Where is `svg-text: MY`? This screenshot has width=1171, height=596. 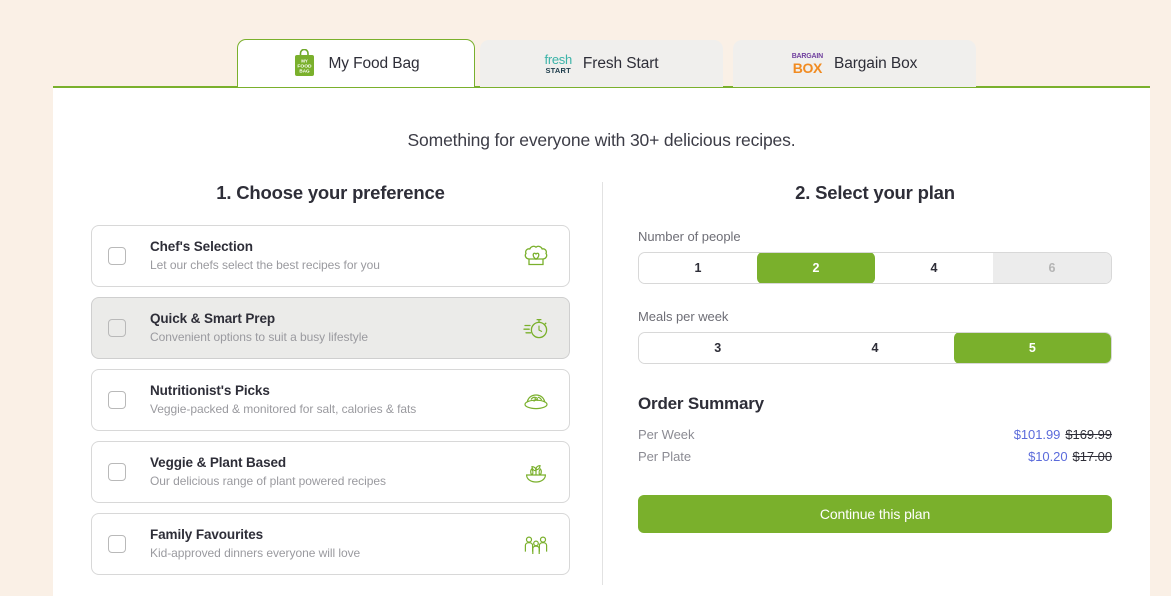
svg-text: MY is located at coordinates (305, 61).